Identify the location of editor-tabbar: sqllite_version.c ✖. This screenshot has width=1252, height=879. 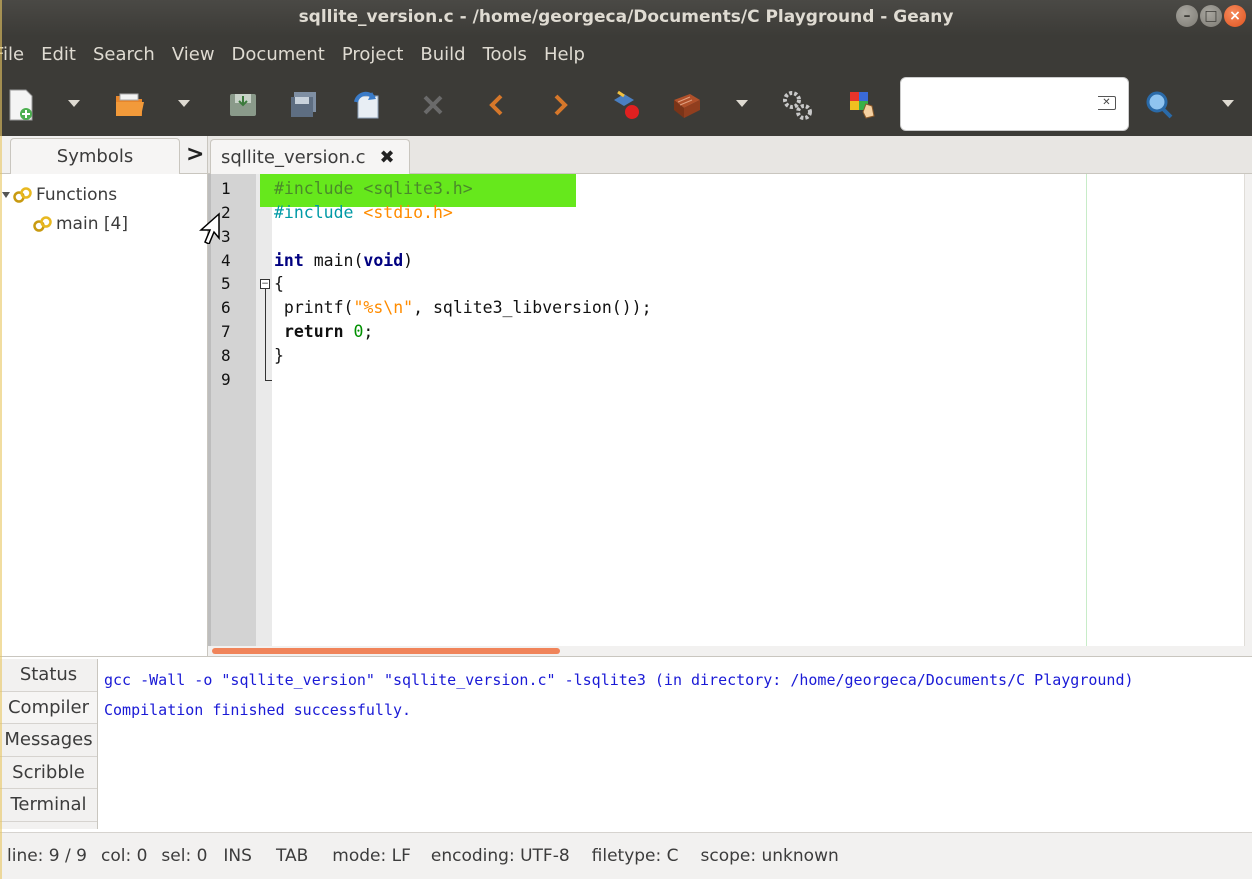
(730, 155).